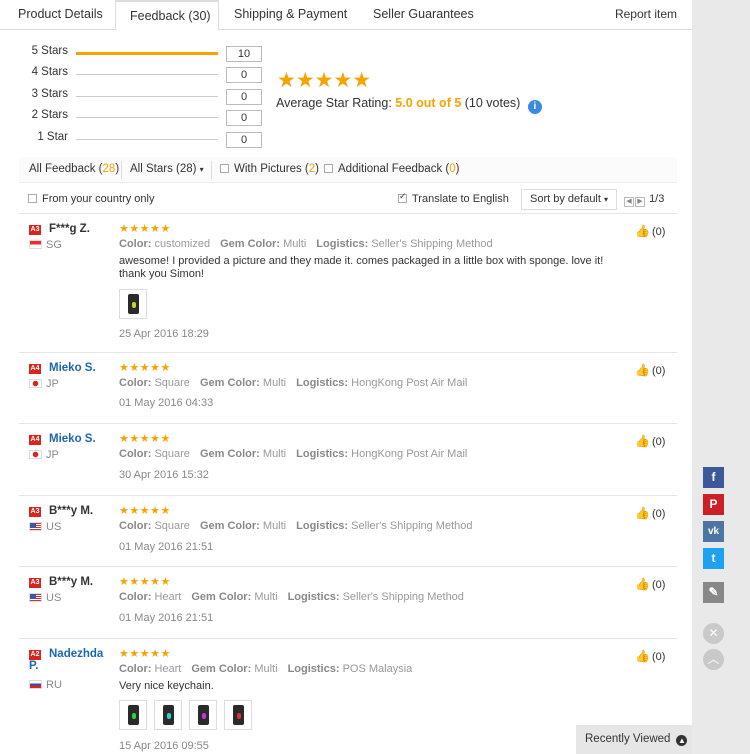 Image resolution: width=750 pixels, height=754 pixels. Describe the element at coordinates (295, 244) in the screenshot. I see `attribute-value: Multi` at that location.